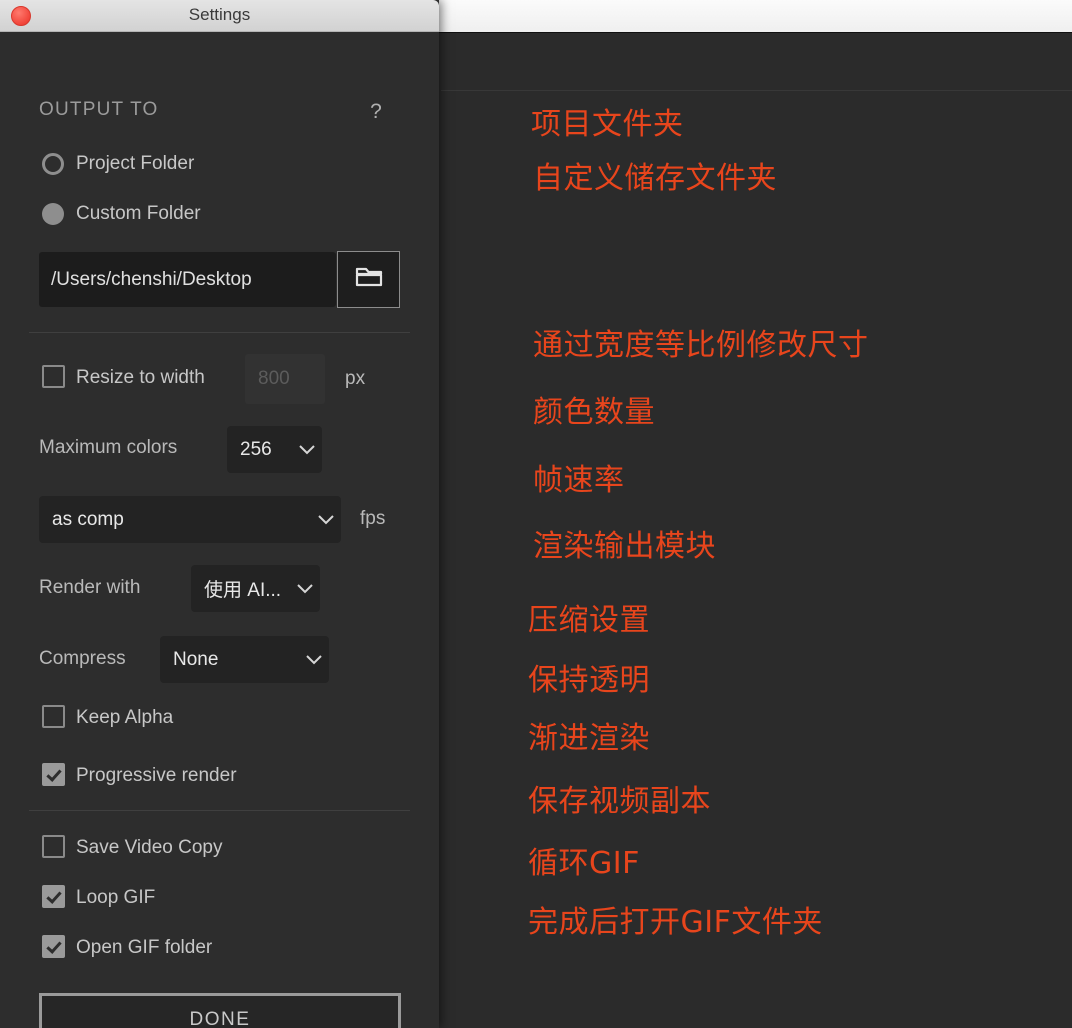 The height and width of the screenshot is (1028, 1072). I want to click on annotation-label: 渐进渲染, so click(589, 738).